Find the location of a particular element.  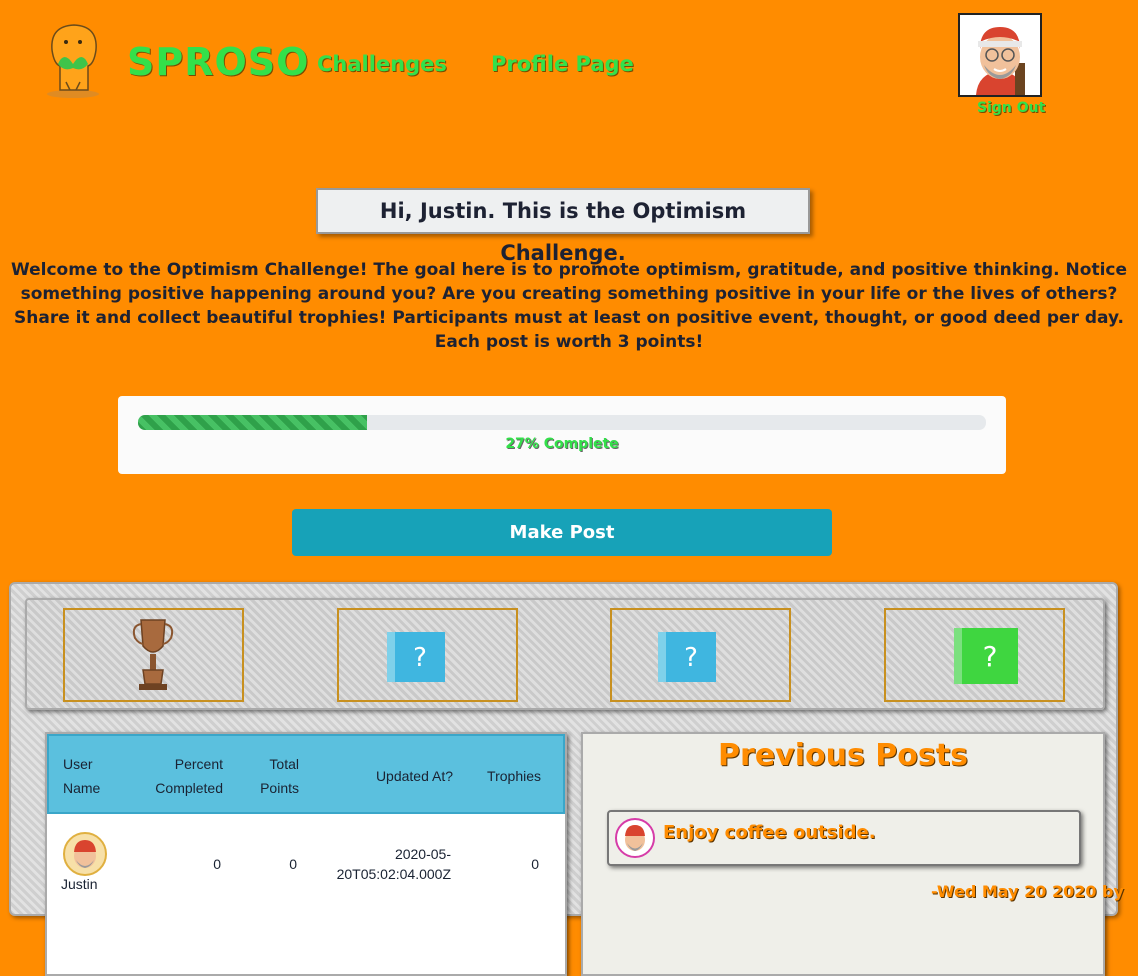

row-updated: 2020-05- 20T05:02:04.000Z is located at coordinates (393, 864).